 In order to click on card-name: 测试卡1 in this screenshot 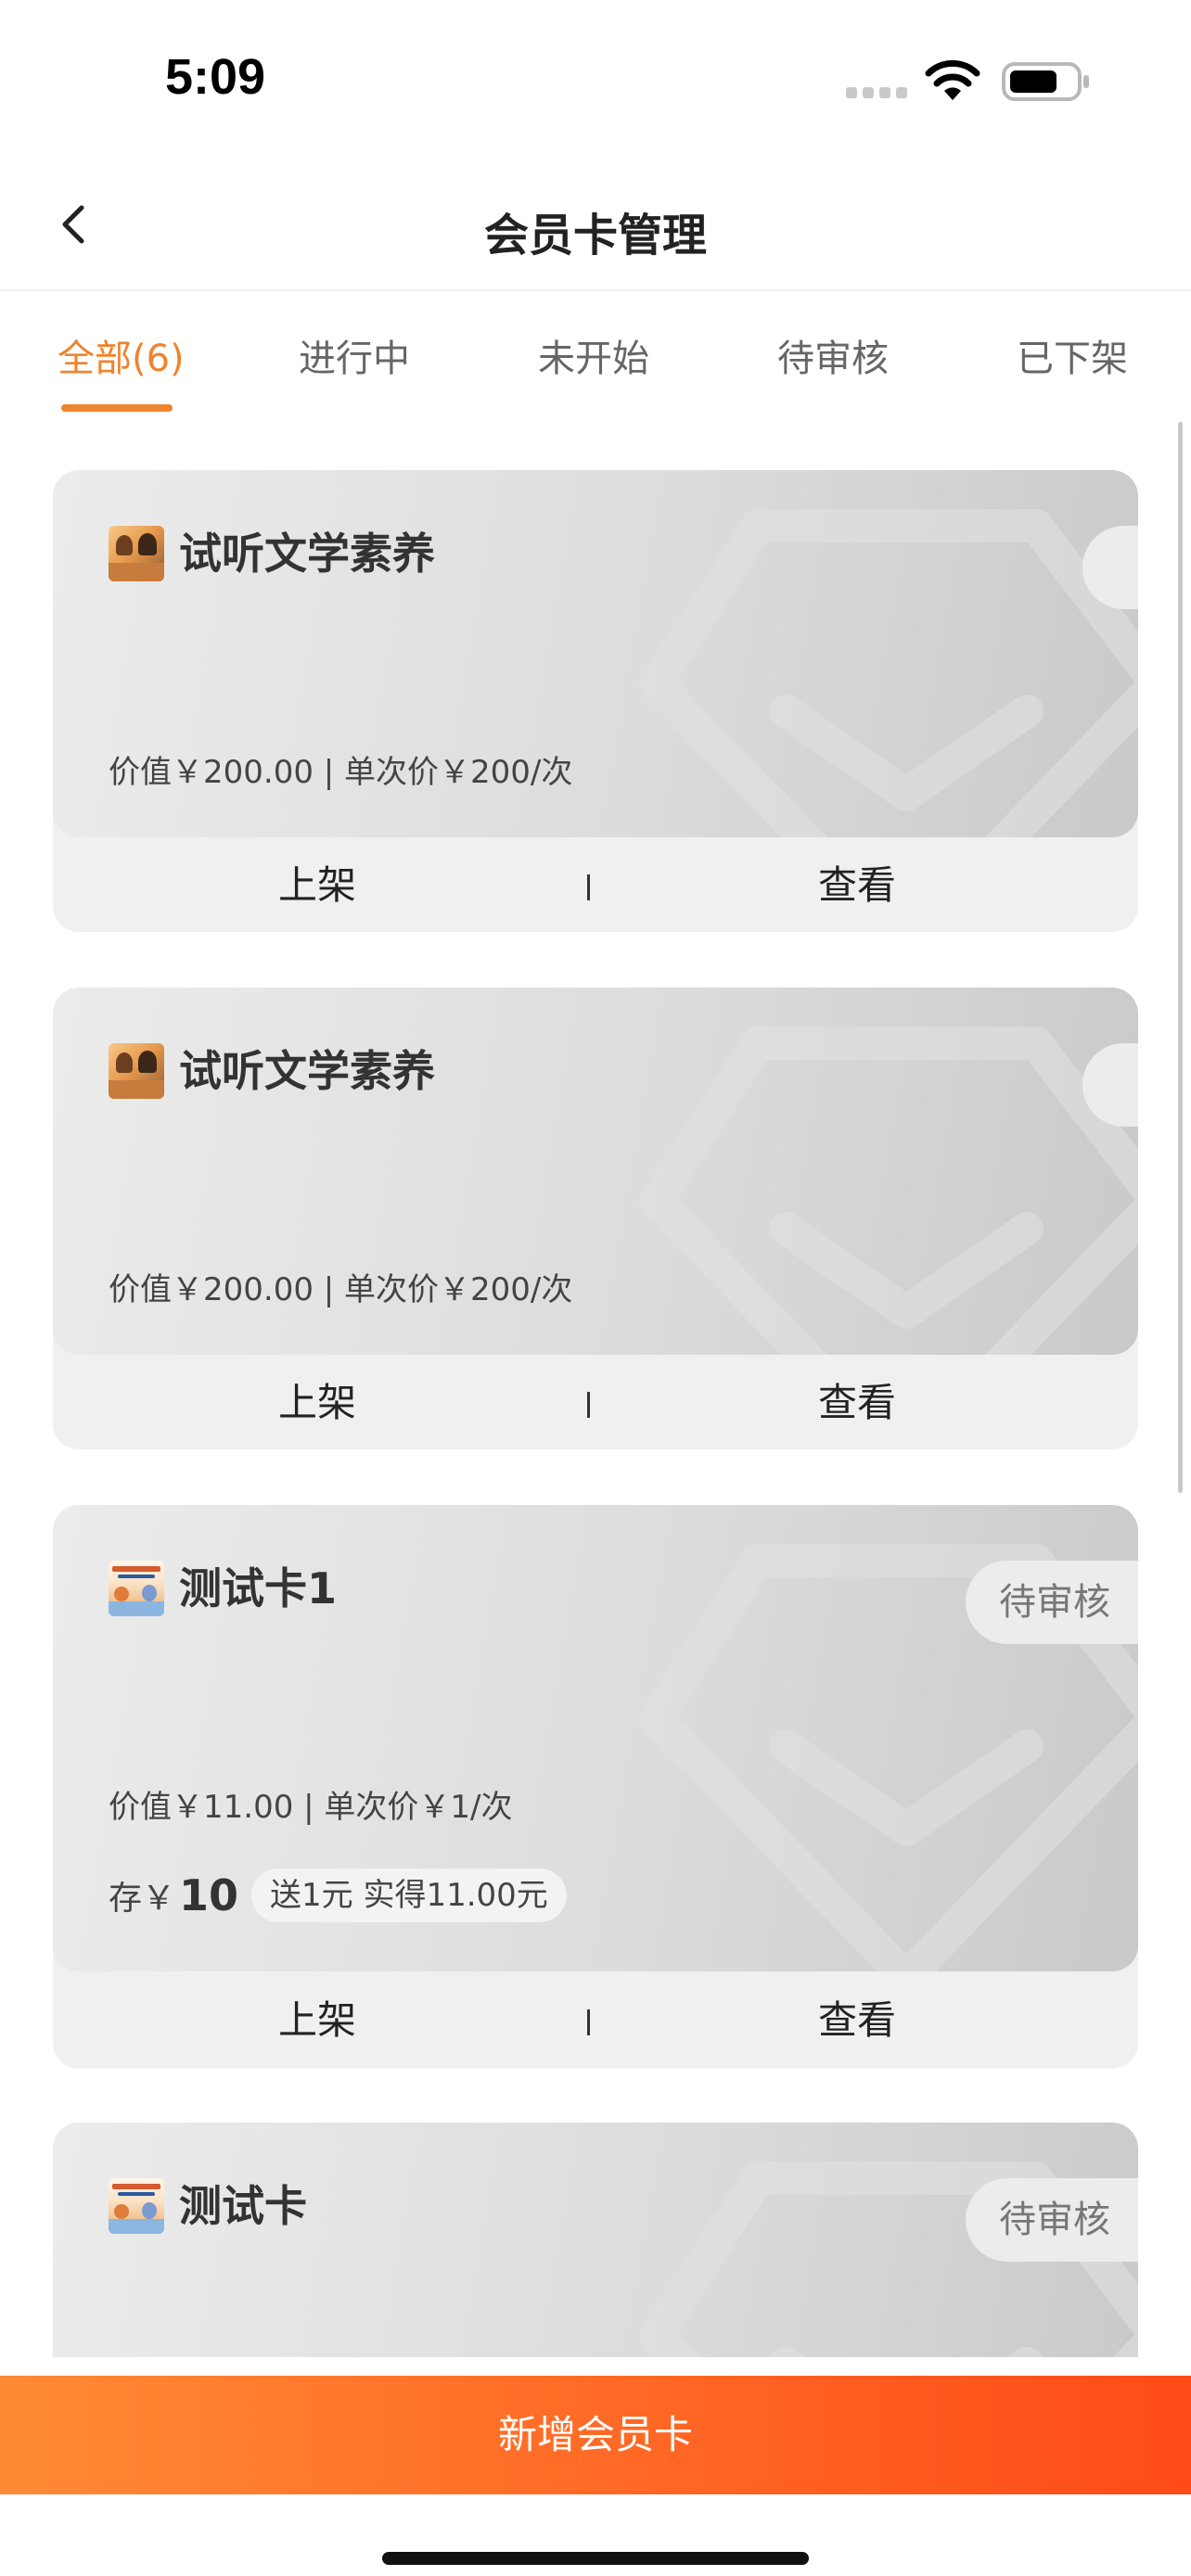, I will do `click(258, 1588)`.